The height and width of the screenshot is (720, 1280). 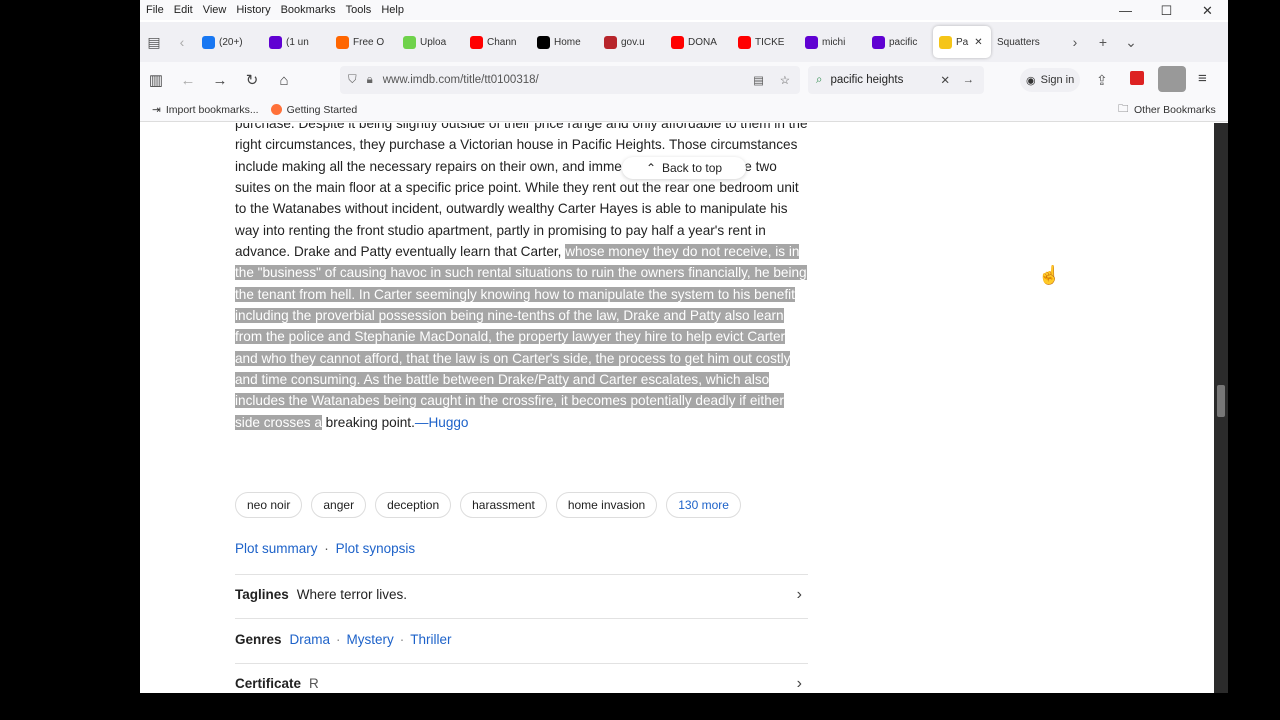 What do you see at coordinates (1221, 401) in the screenshot?
I see `scrollbar-thumb` at bounding box center [1221, 401].